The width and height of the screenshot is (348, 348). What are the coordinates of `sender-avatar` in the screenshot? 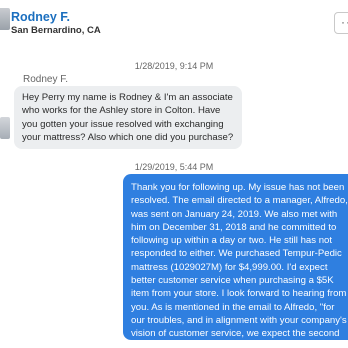 It's located at (5, 128).